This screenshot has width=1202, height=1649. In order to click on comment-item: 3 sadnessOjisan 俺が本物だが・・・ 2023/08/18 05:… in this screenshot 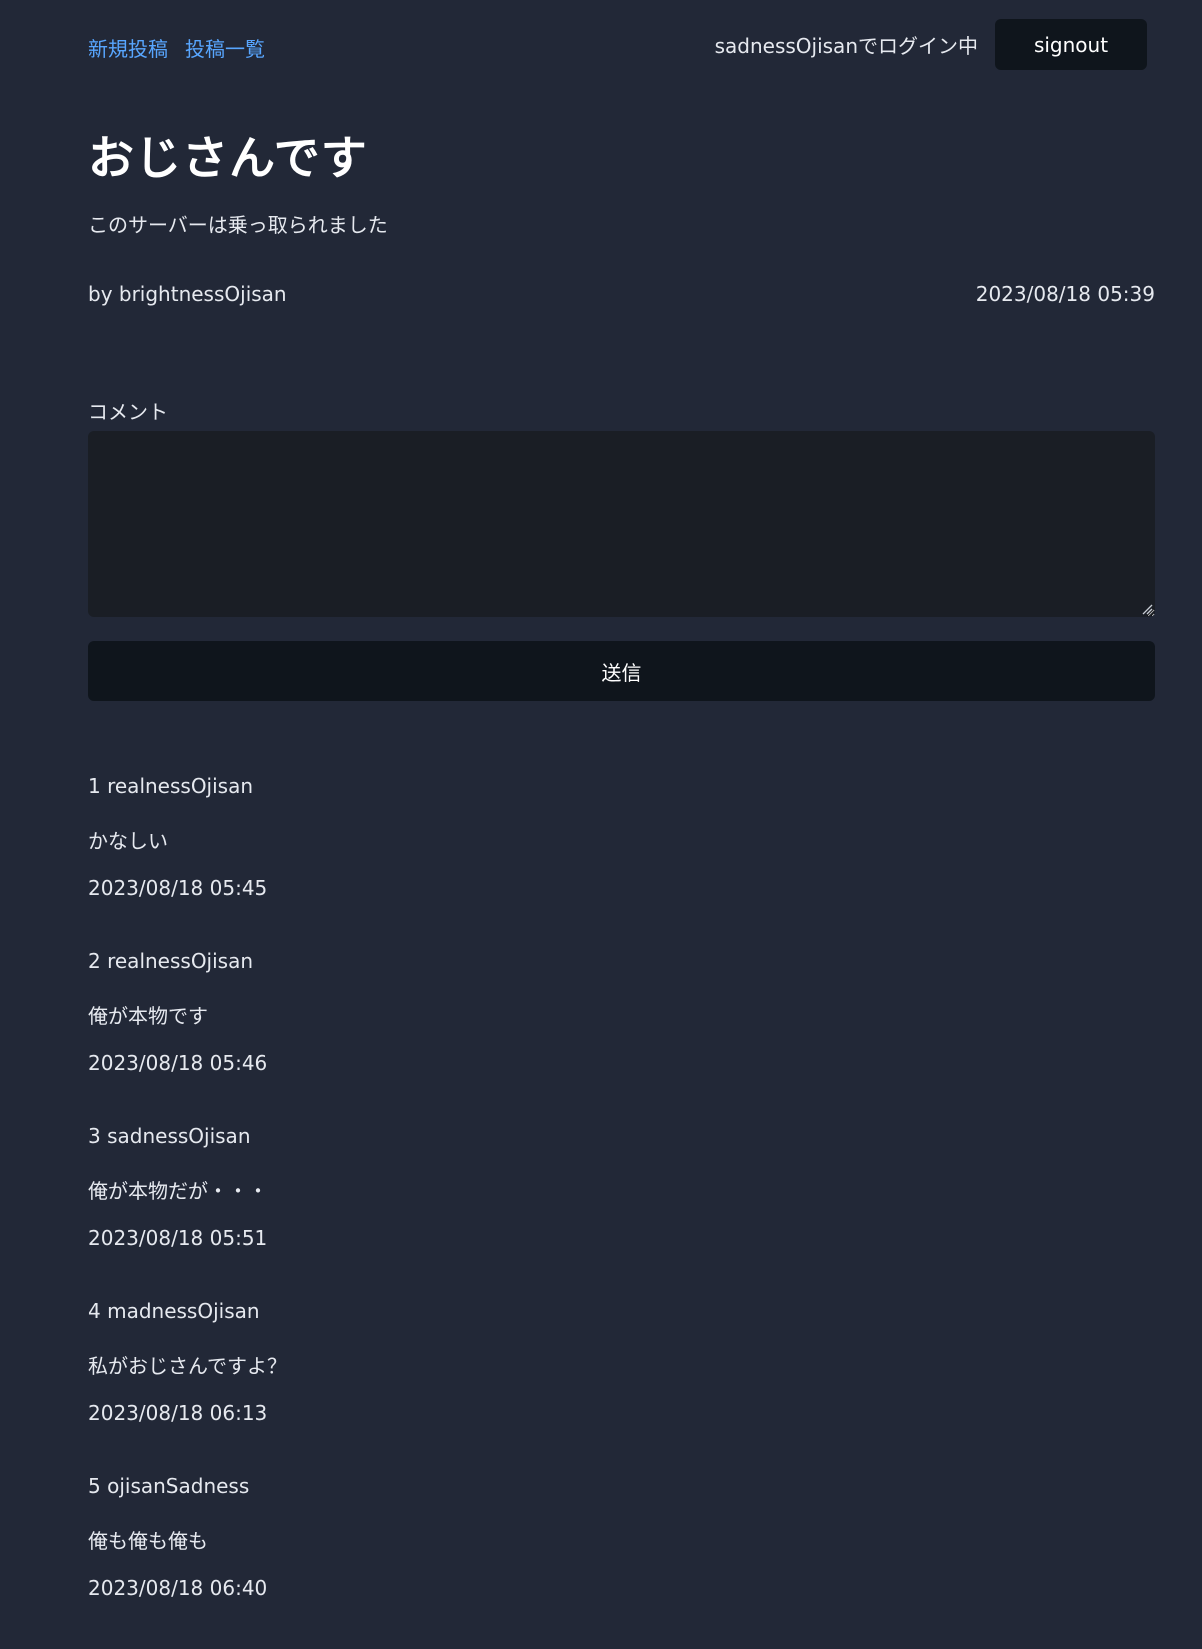, I will do `click(621, 1211)`.